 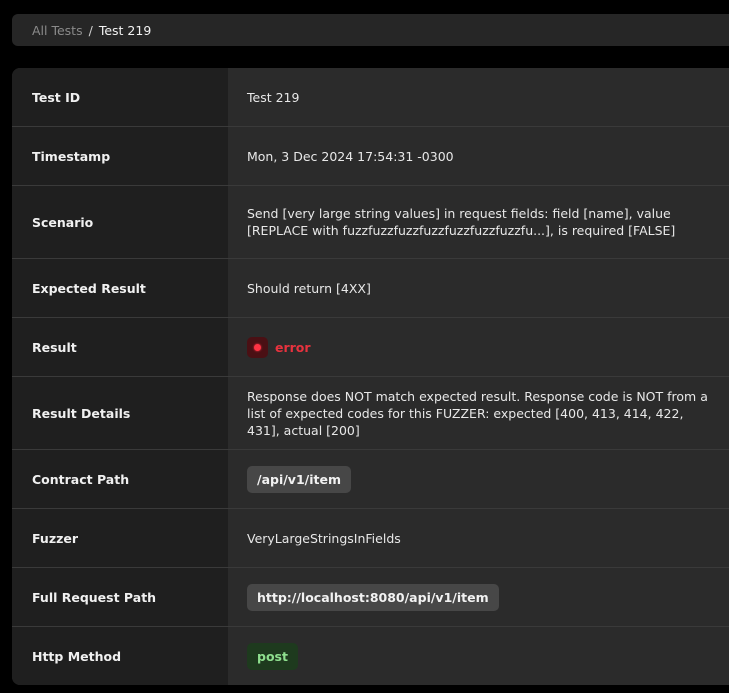 I want to click on row-test-id: Test ID Test 219, so click(x=370, y=97).